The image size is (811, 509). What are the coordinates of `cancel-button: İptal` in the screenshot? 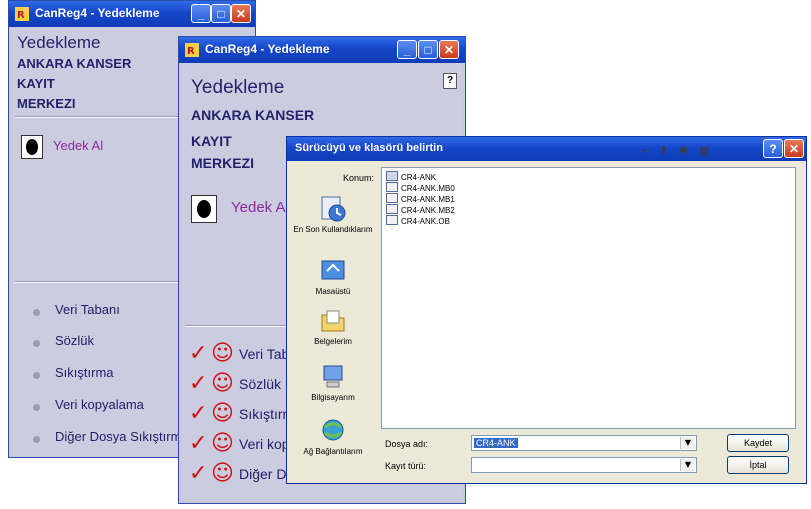 It's located at (758, 465).